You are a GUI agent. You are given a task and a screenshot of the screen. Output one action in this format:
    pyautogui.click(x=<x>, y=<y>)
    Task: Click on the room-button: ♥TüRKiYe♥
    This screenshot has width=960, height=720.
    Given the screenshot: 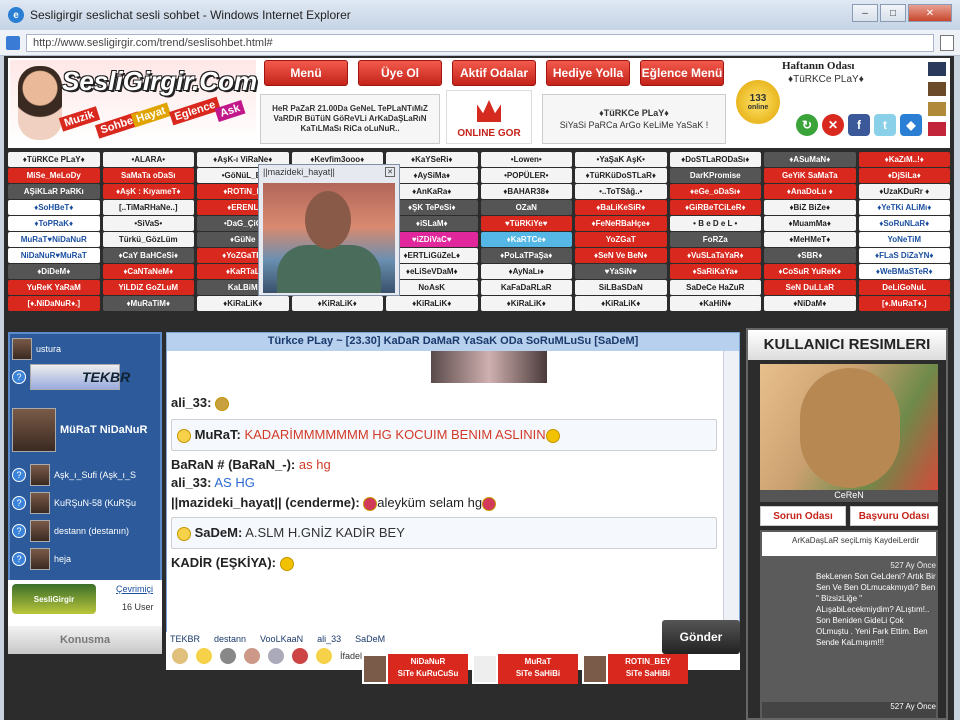 What is the action you would take?
    pyautogui.click(x=526, y=223)
    